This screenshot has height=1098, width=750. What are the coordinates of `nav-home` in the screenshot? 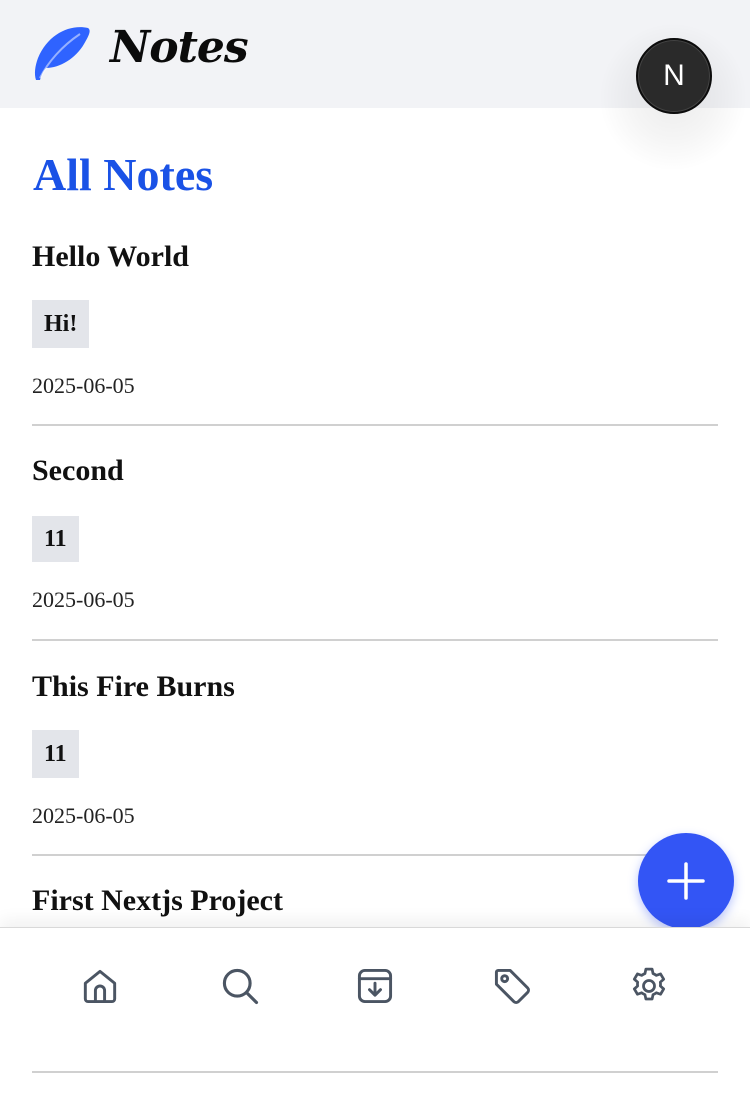 It's located at (100, 986).